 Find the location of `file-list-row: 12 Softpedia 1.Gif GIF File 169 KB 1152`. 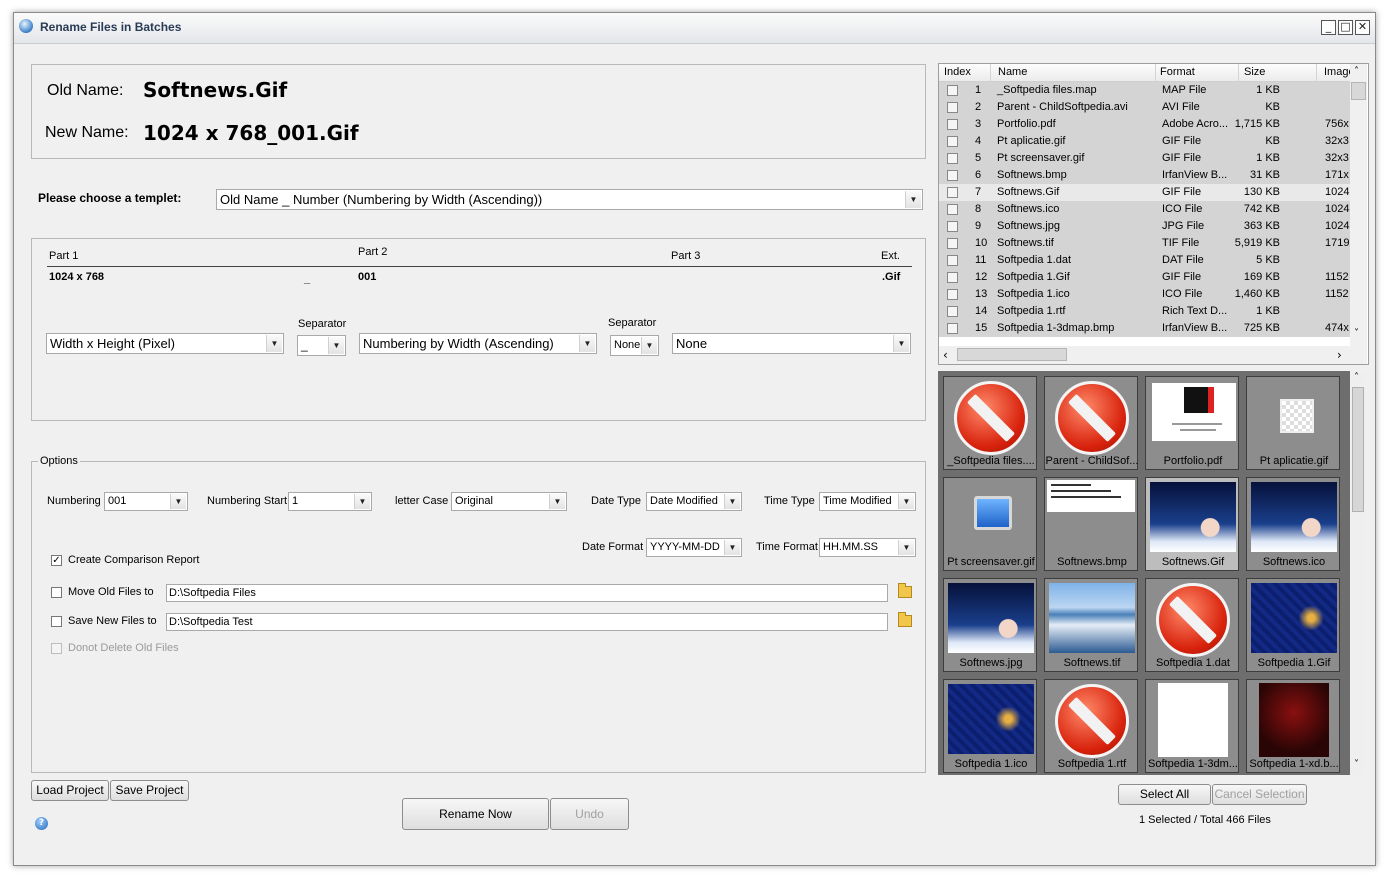

file-list-row: 12 Softpedia 1.Gif GIF File 169 KB 1152 is located at coordinates (1144, 277).